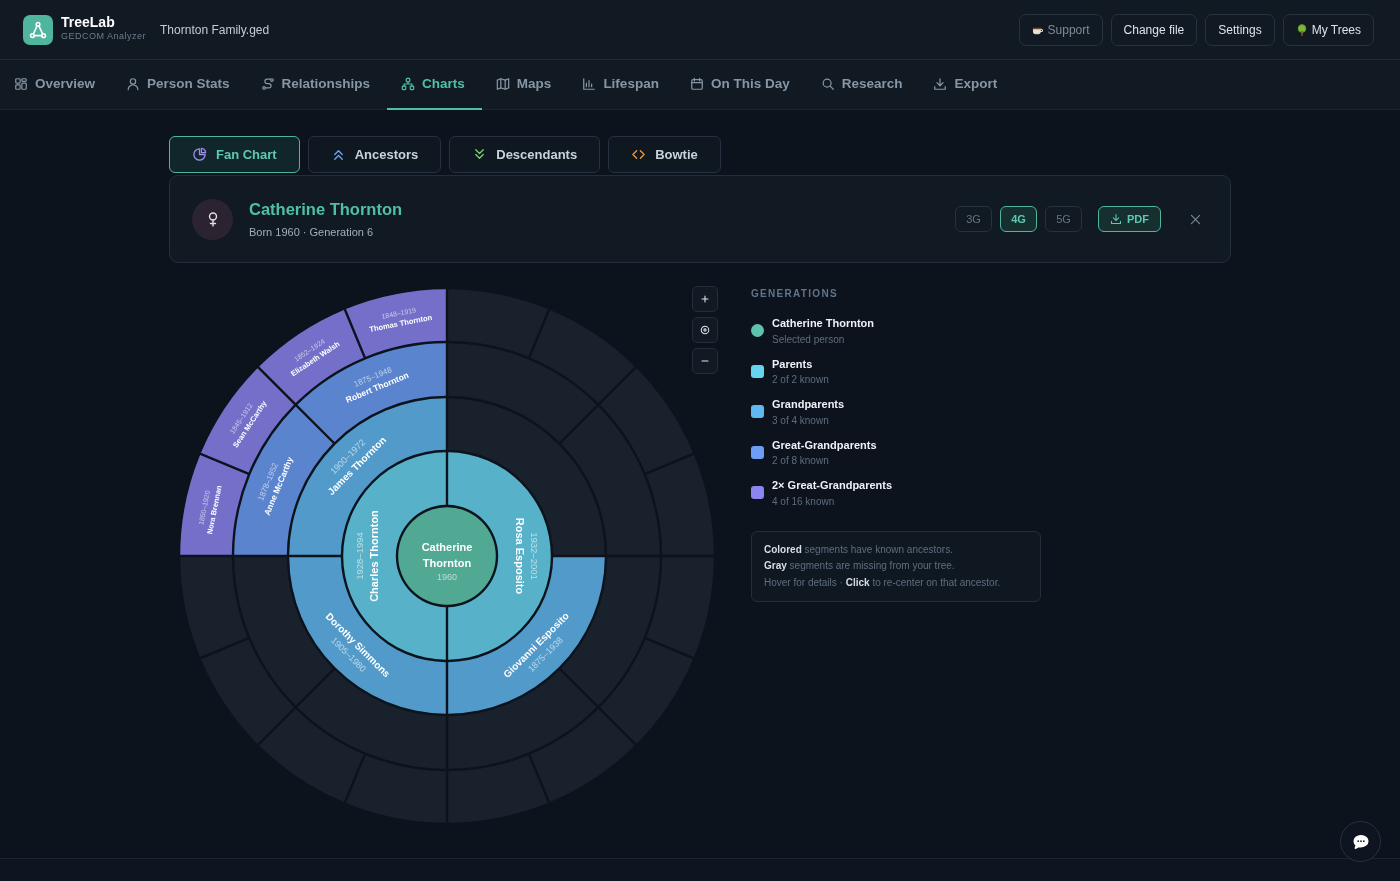 This screenshot has height=881, width=1400. What do you see at coordinates (1129, 219) in the screenshot?
I see `pdf-button: PDF` at bounding box center [1129, 219].